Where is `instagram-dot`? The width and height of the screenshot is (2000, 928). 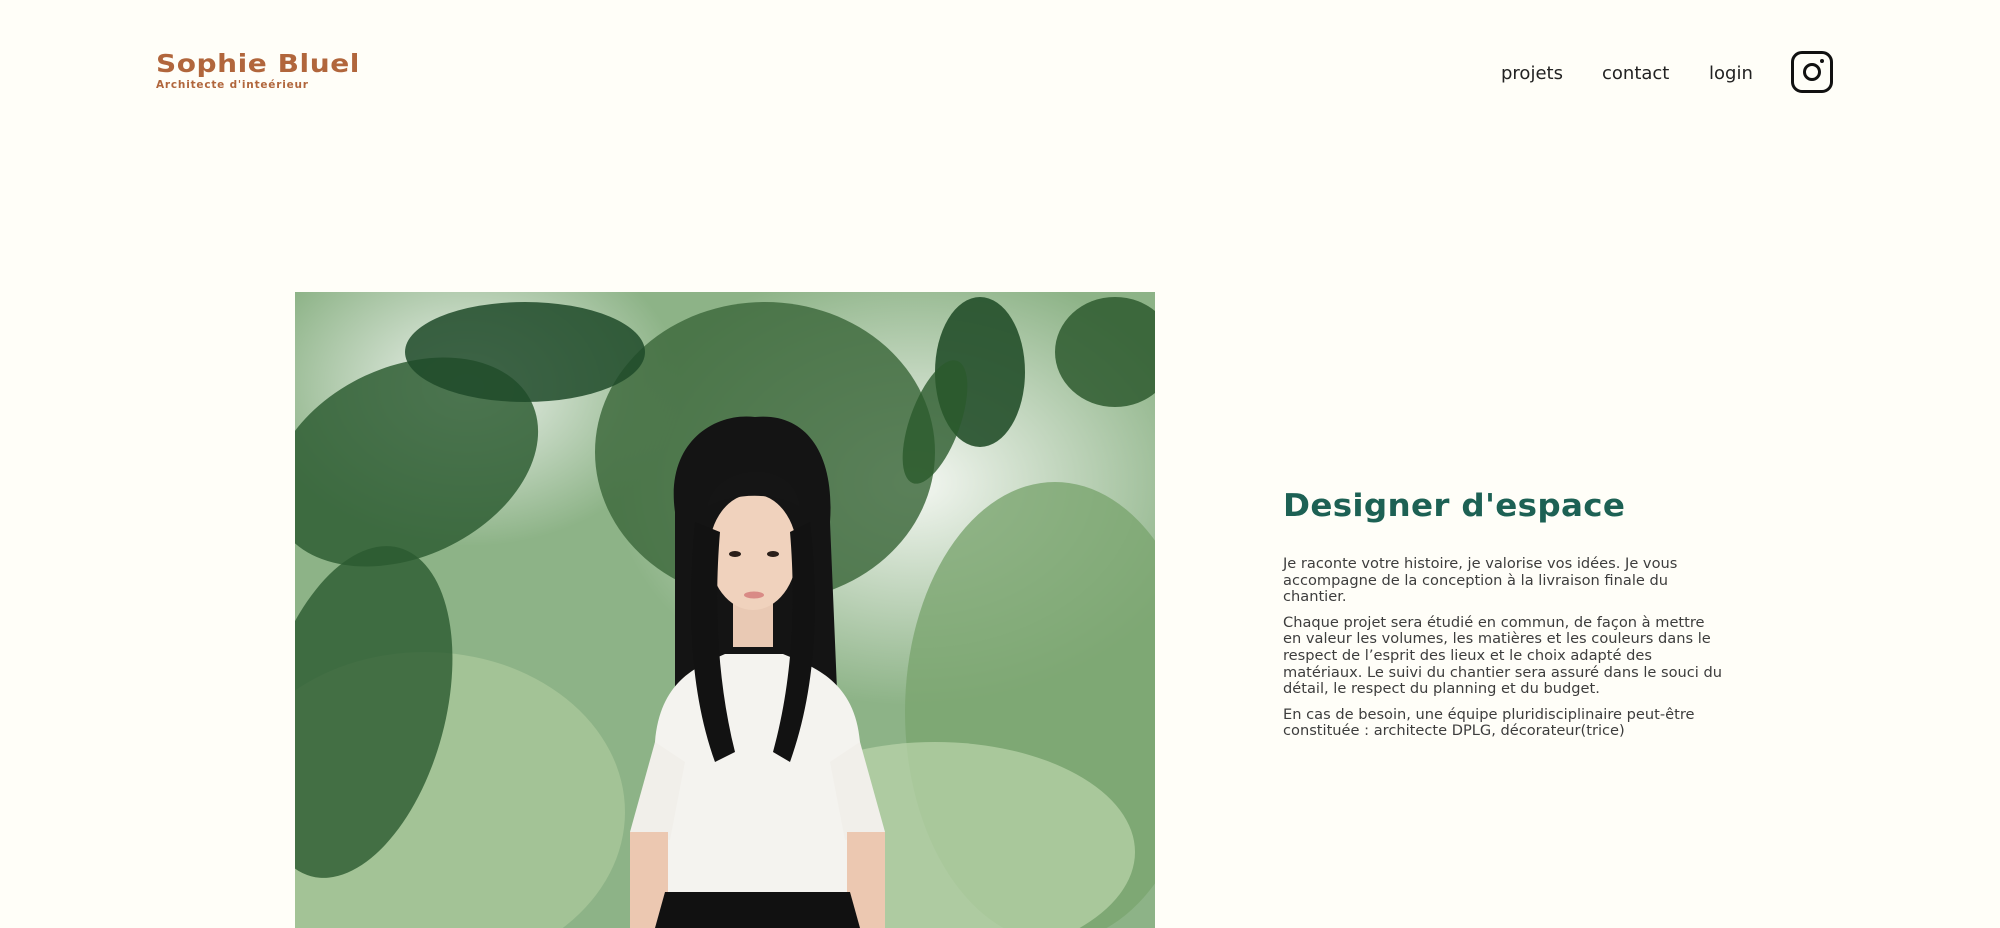 instagram-dot is located at coordinates (1822, 61).